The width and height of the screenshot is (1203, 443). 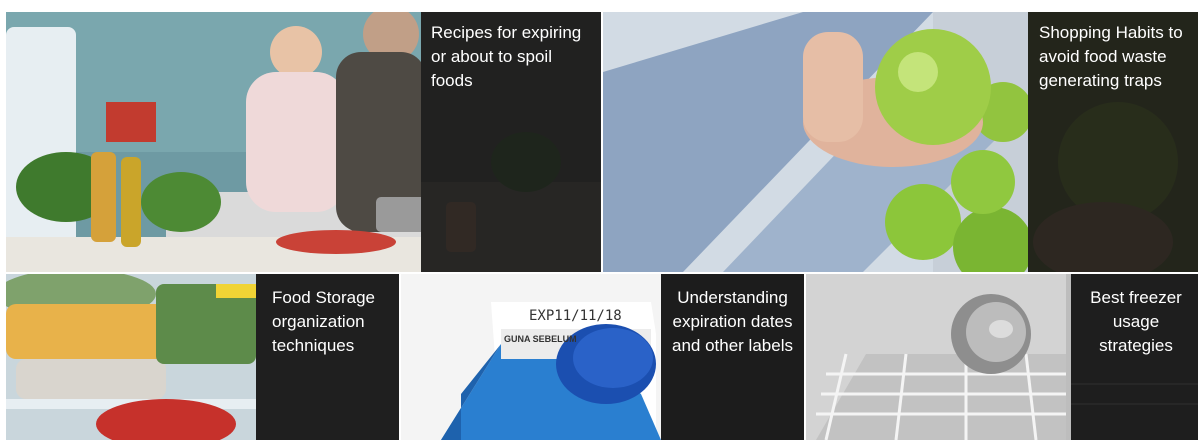 I want to click on expiry-stamp: EXP11/11/18, so click(x=575, y=316).